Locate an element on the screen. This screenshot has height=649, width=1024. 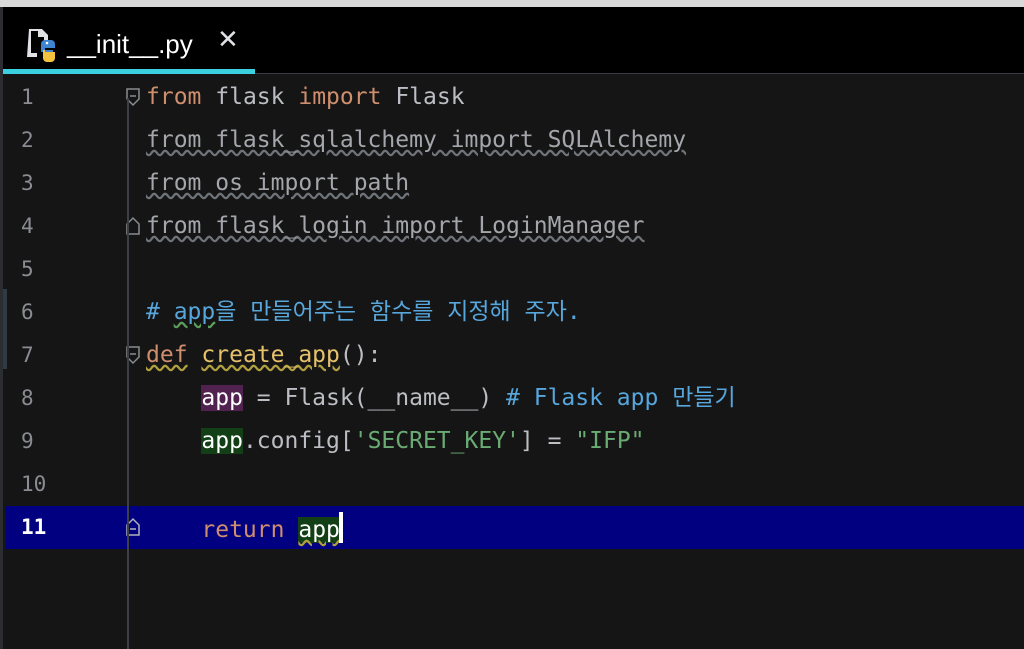
code-text: from flask import Flask is located at coordinates (305, 97).